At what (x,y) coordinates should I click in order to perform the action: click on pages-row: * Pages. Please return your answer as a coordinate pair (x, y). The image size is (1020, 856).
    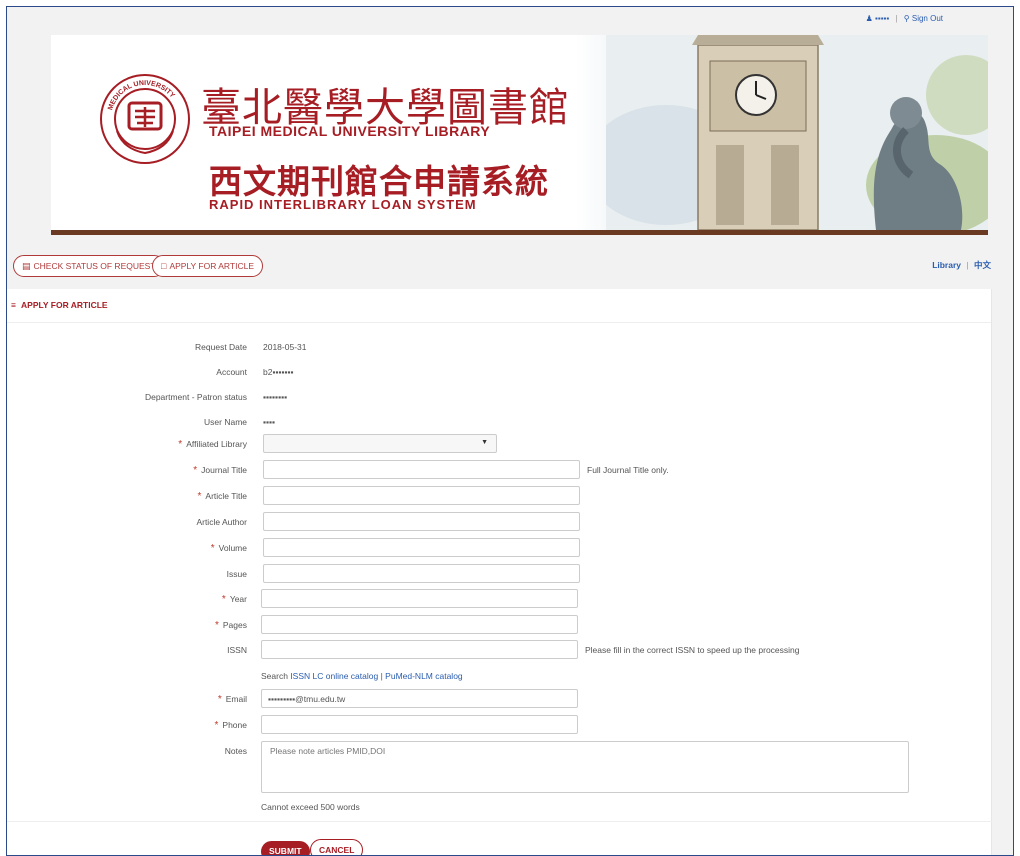
    Looking at the image, I should click on (499, 625).